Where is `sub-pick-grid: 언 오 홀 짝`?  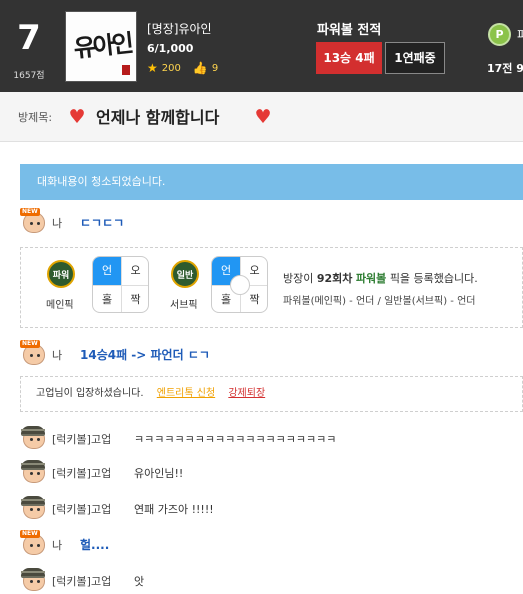 sub-pick-grid: 언 오 홀 짝 is located at coordinates (239, 284).